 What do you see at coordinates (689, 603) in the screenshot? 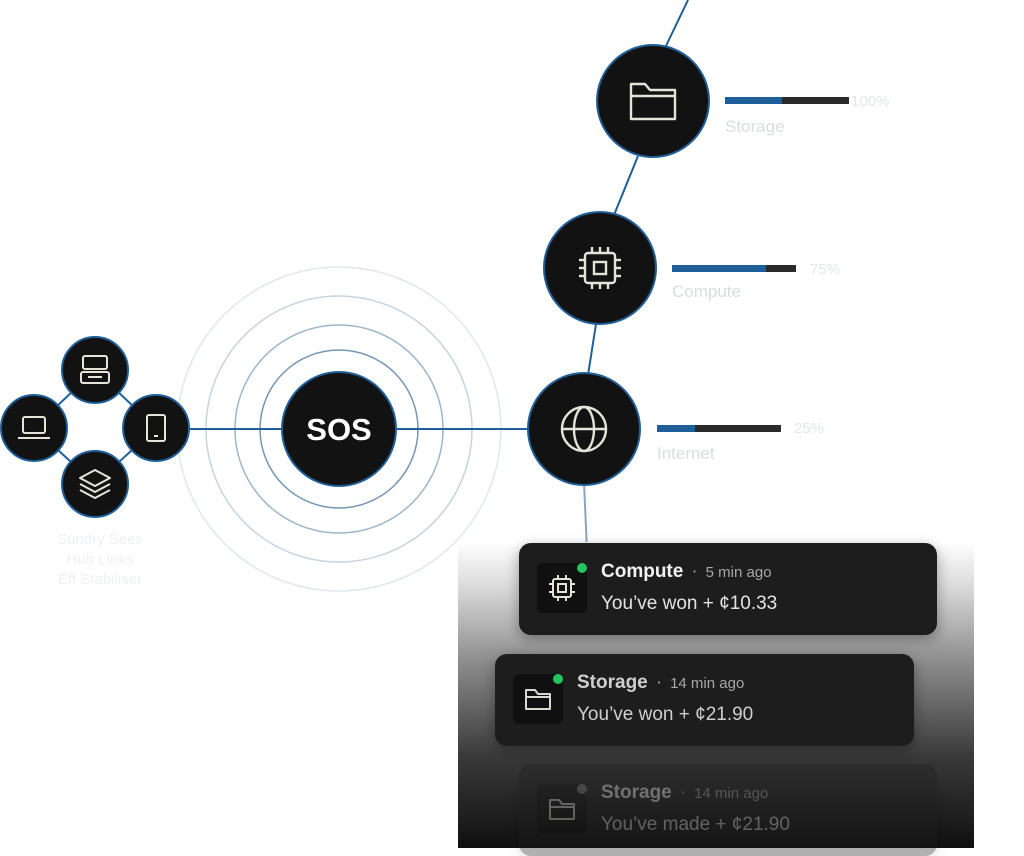
I see `card-message: You’ve won + ¢10.33` at bounding box center [689, 603].